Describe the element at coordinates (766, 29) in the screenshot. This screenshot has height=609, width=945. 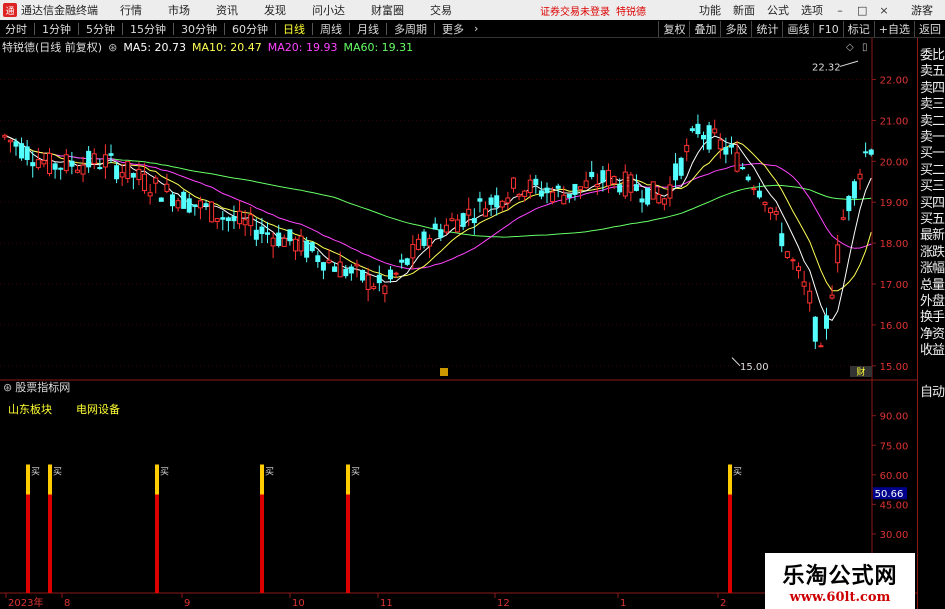
I see `tool-stats: 统计` at that location.